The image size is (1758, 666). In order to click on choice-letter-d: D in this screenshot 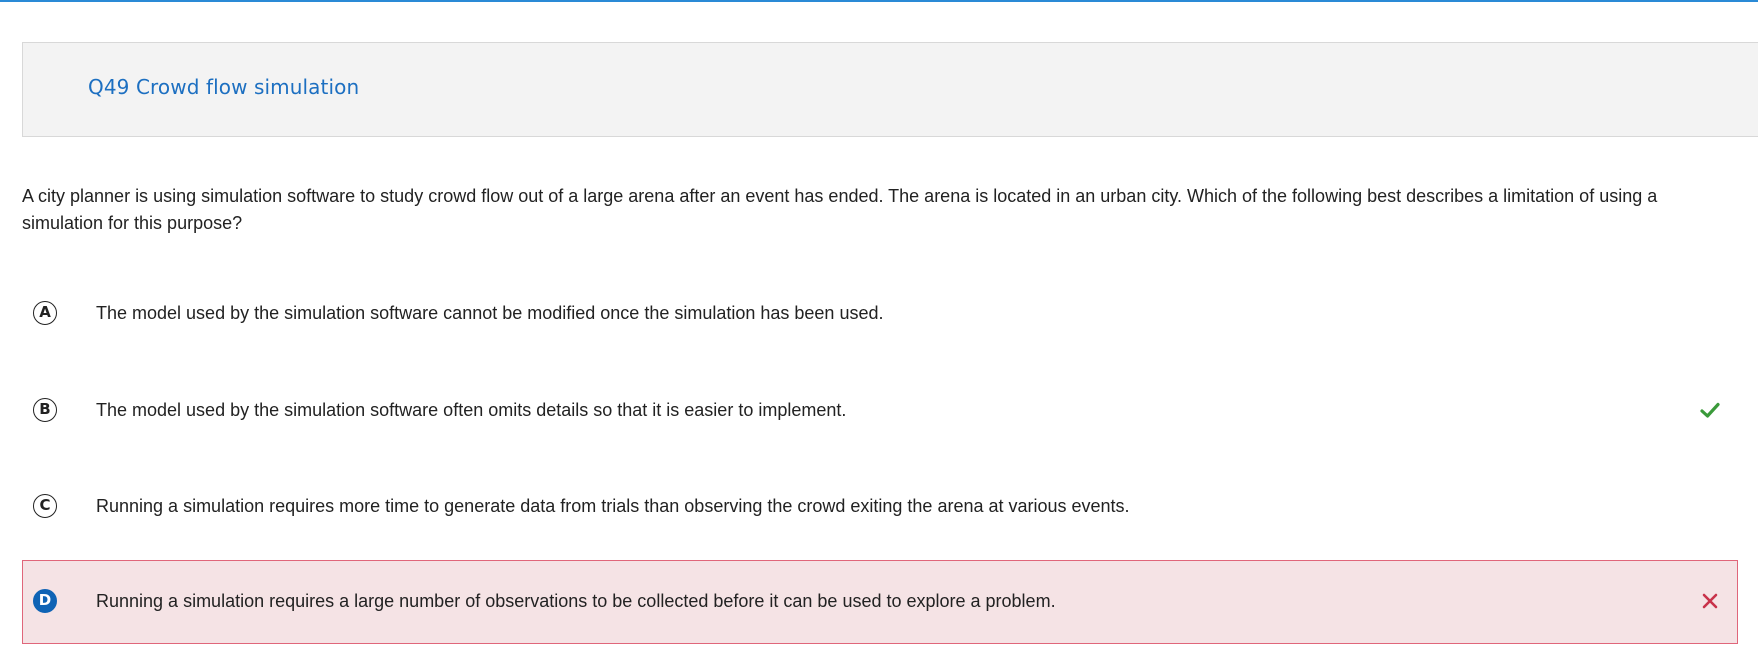, I will do `click(45, 601)`.